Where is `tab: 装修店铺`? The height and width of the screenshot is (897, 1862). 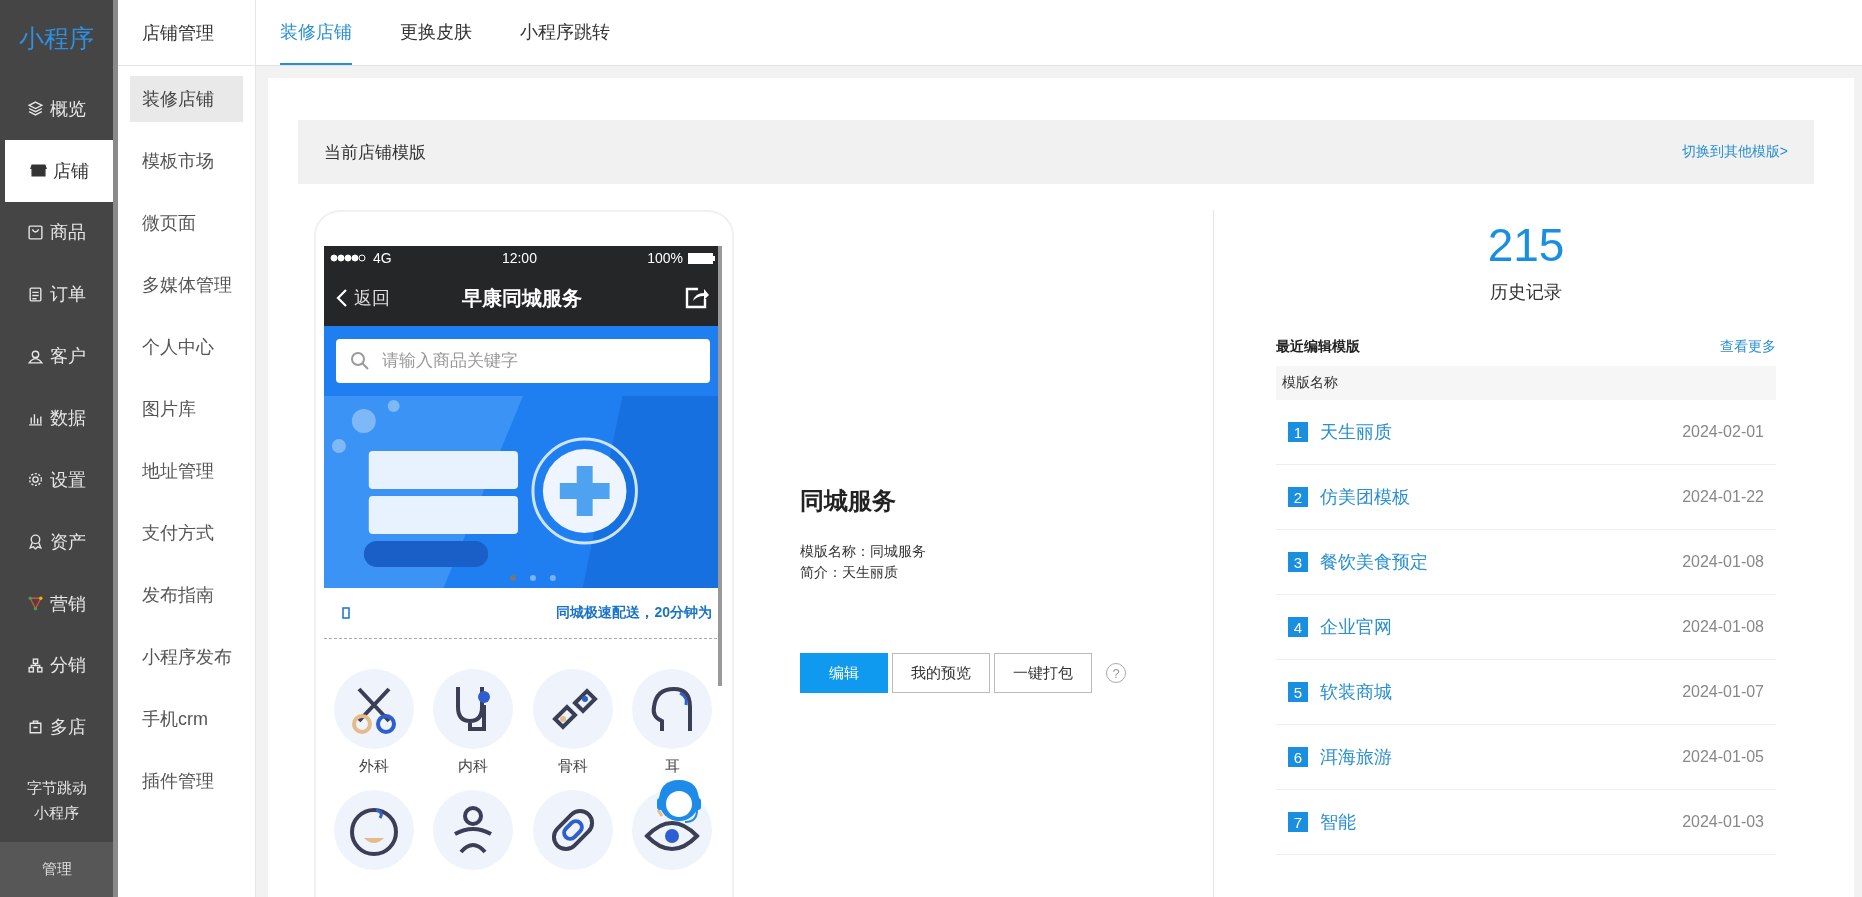 tab: 装修店铺 is located at coordinates (316, 32).